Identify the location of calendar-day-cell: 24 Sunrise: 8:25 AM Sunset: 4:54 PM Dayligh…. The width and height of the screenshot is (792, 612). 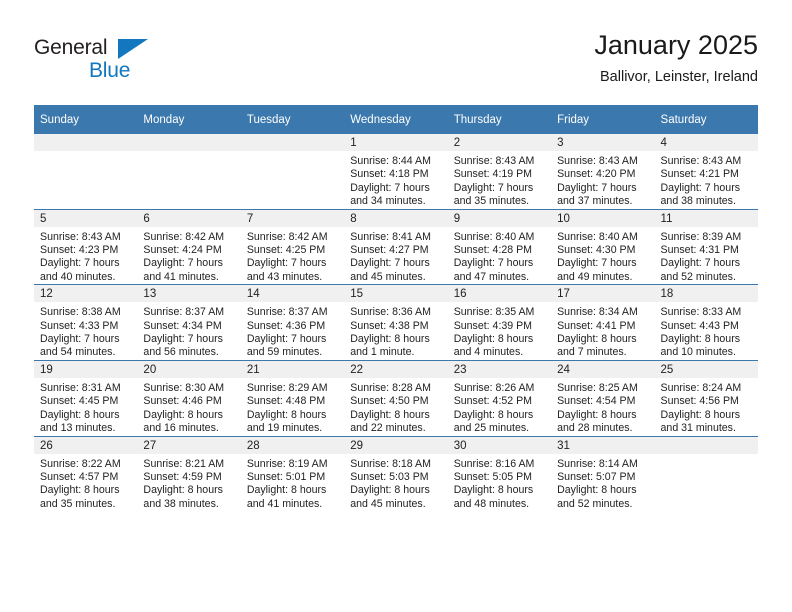
(603, 397).